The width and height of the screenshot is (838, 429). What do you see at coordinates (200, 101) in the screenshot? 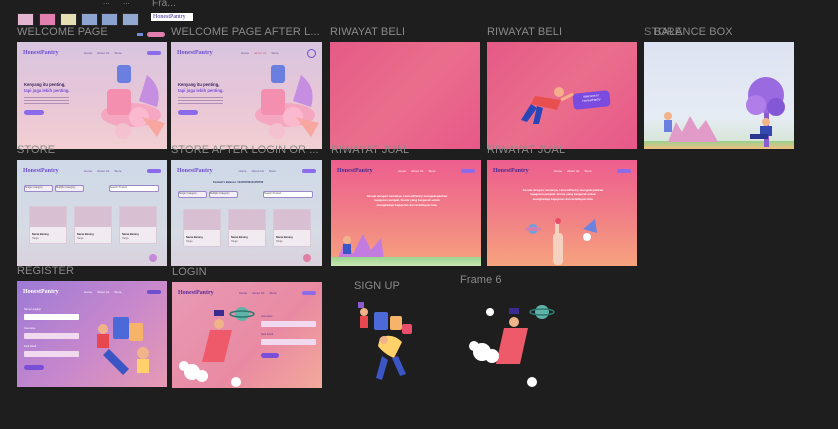
I see `hero-subtitle` at bounding box center [200, 101].